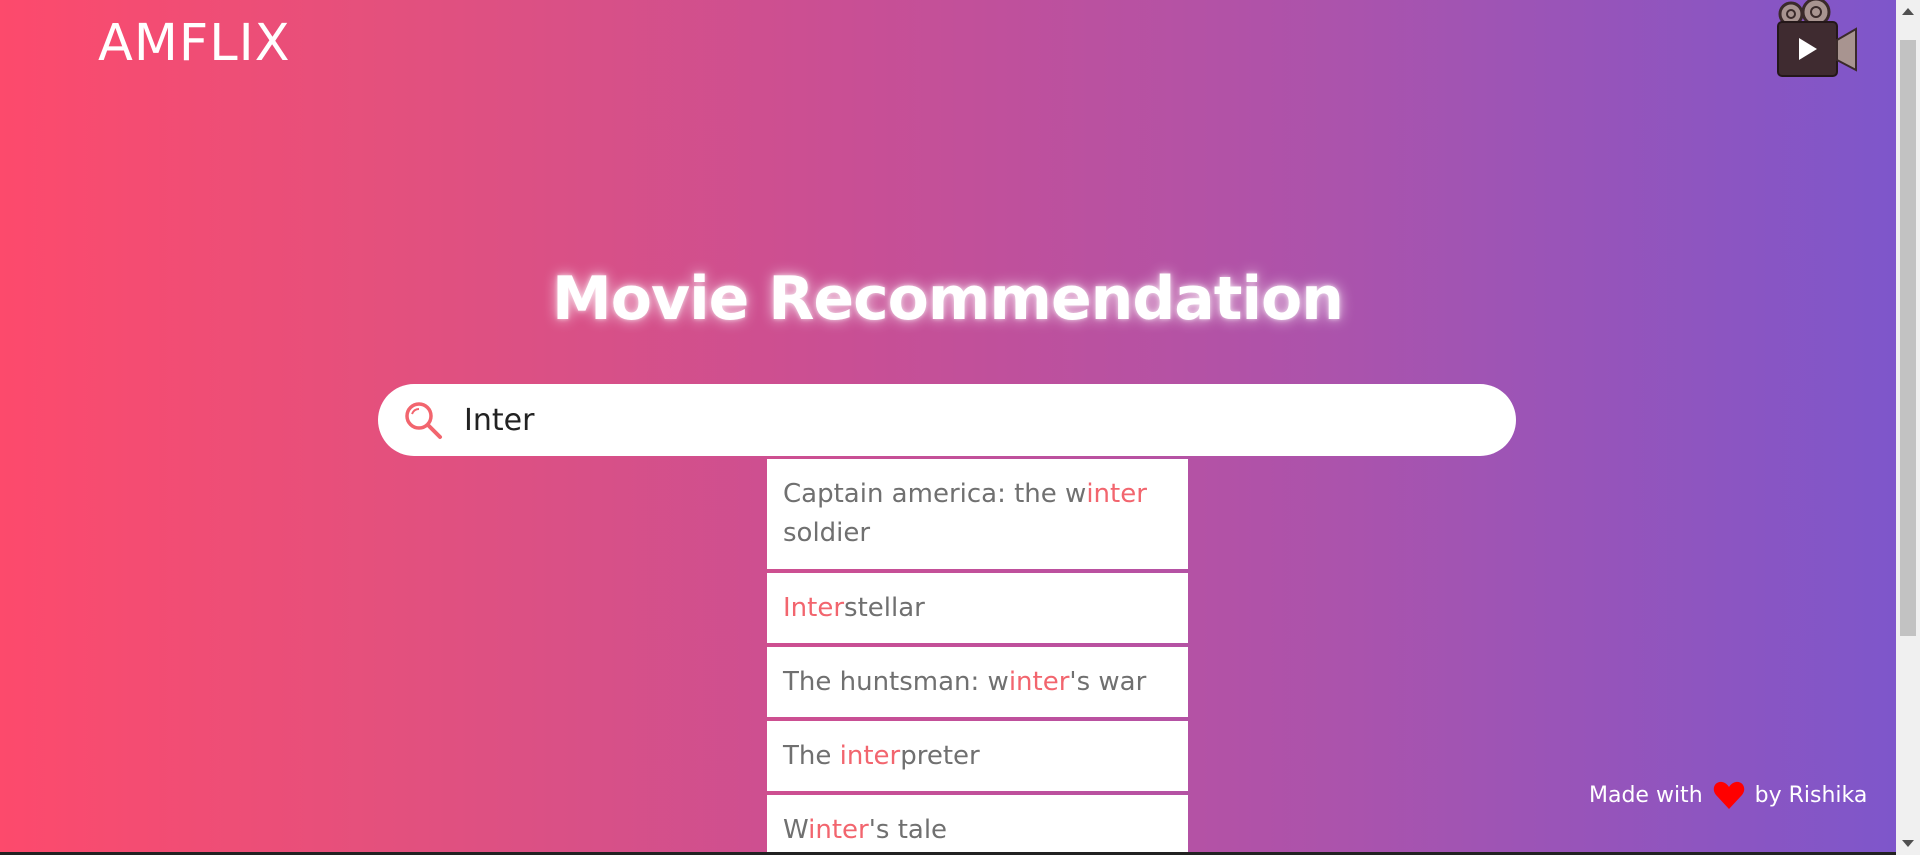 The height and width of the screenshot is (855, 1920). What do you see at coordinates (1646, 795) in the screenshot?
I see `footer-made-with: Made with` at bounding box center [1646, 795].